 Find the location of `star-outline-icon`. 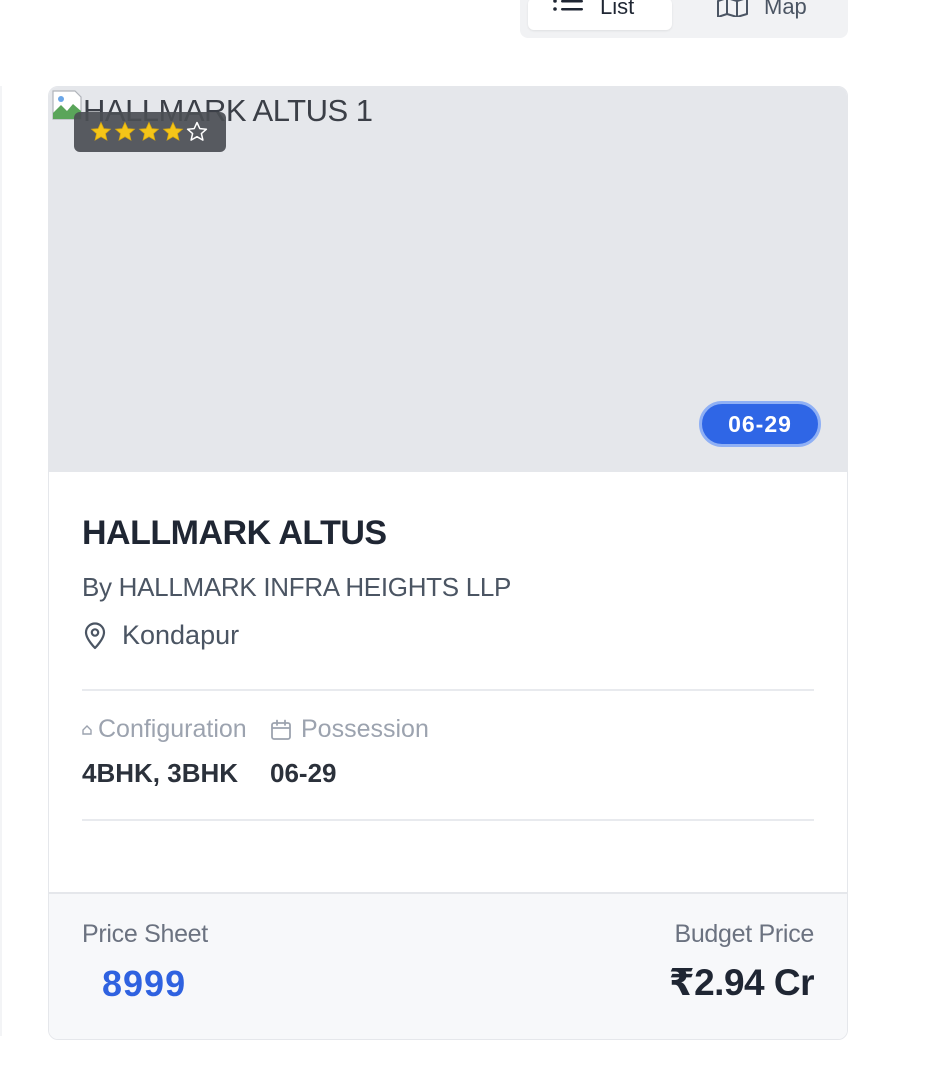

star-outline-icon is located at coordinates (197, 131).